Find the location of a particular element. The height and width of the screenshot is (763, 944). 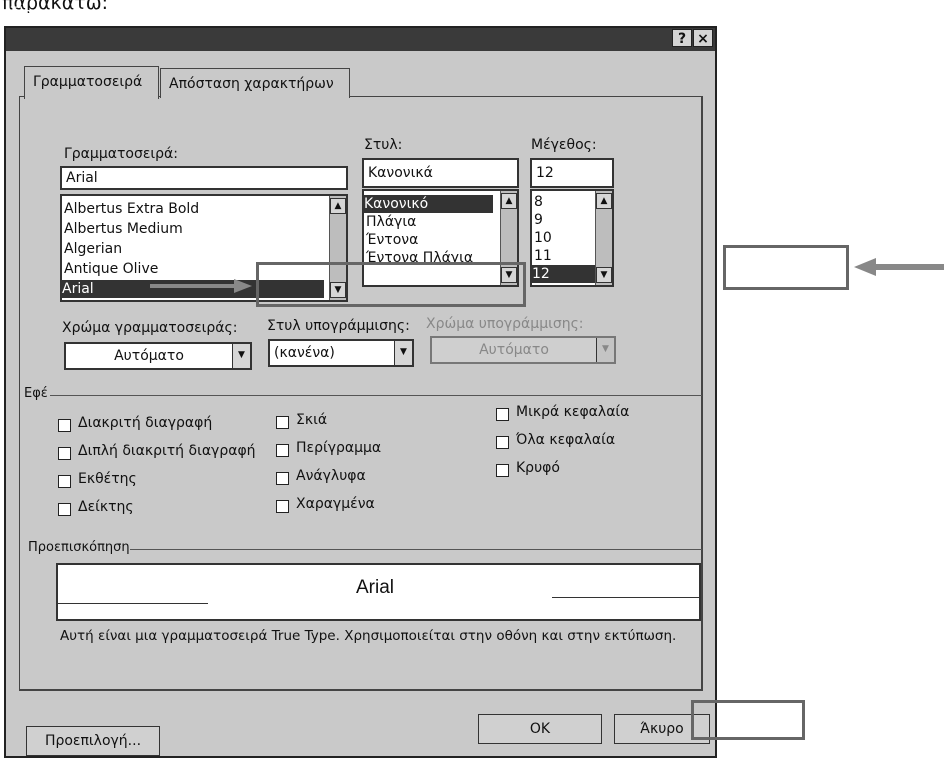

size-list-item-selected: 12 is located at coordinates (564, 274).